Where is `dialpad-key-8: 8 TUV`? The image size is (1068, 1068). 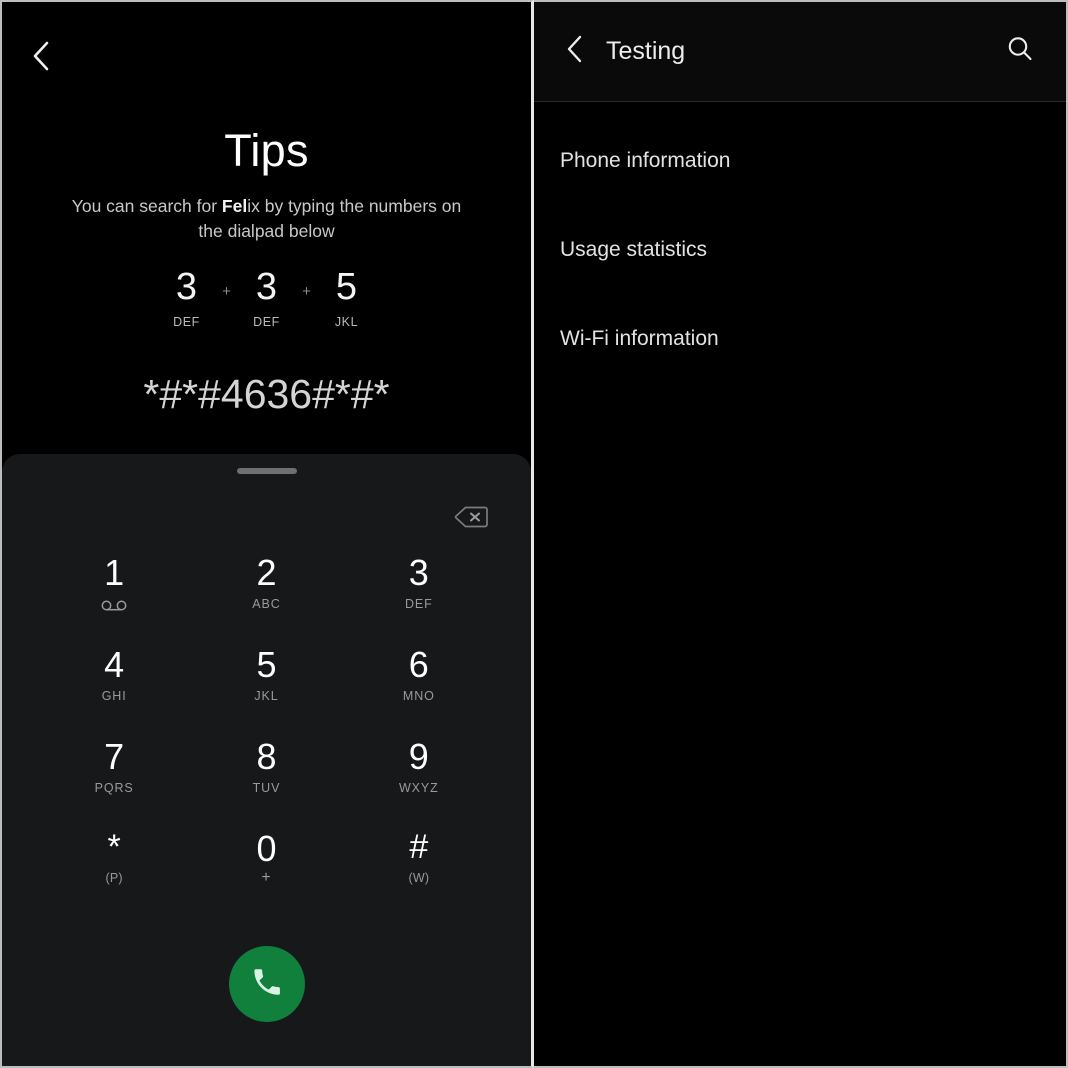
dialpad-key-8: 8 TUV is located at coordinates (266, 784).